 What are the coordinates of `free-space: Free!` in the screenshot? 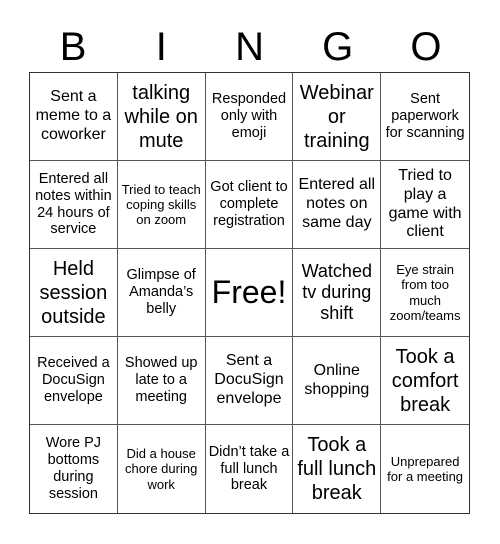 It's located at (249, 293).